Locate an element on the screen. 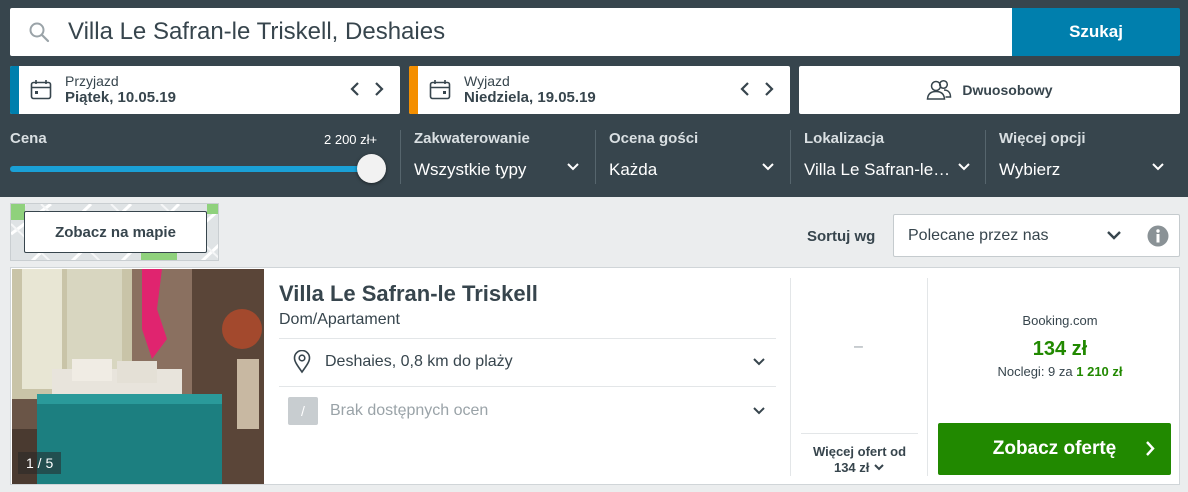 This screenshot has width=1188, height=492. checkout-text: Wyjazd Niedziela, 19.05.19 is located at coordinates (530, 90).